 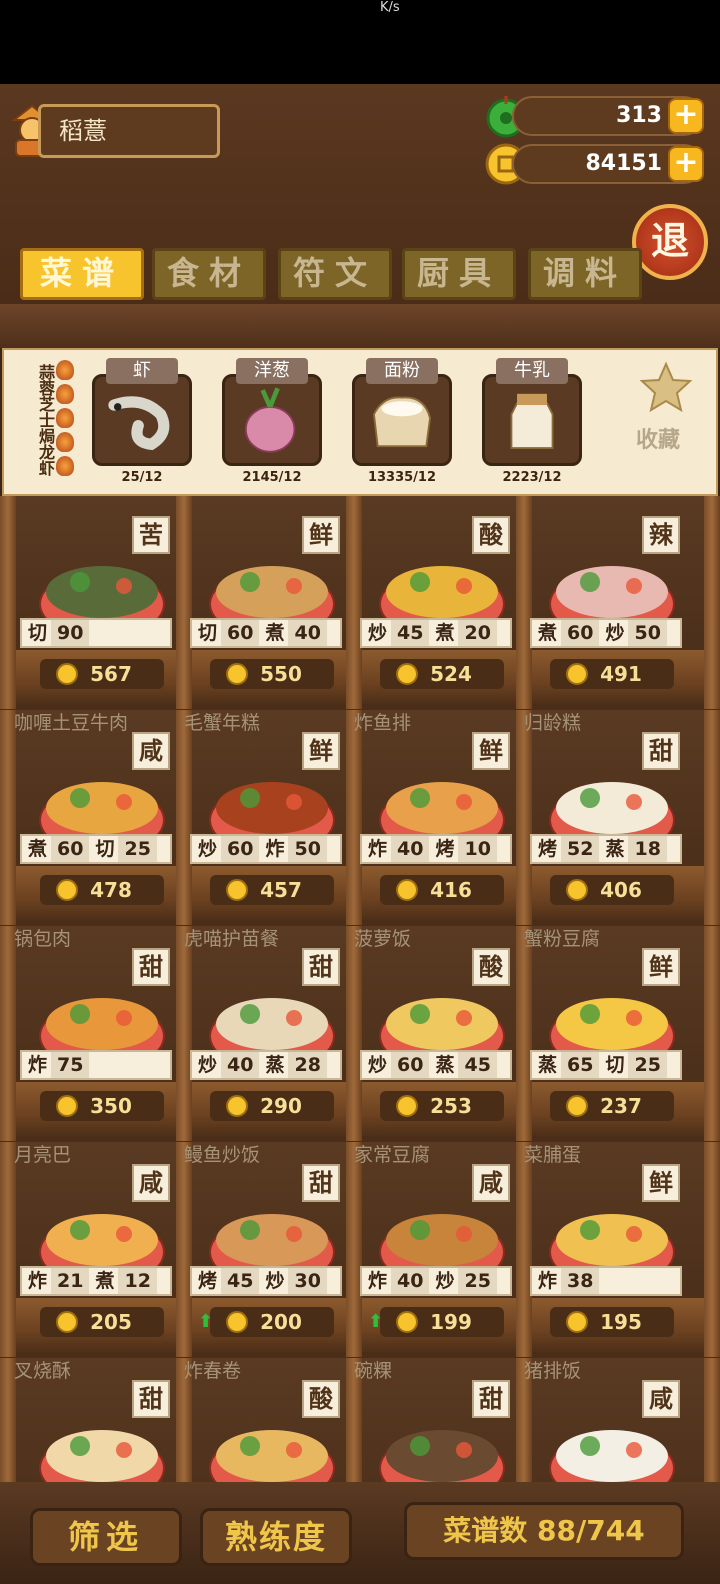 What do you see at coordinates (390, 7) in the screenshot?
I see `network-speed: K/s` at bounding box center [390, 7].